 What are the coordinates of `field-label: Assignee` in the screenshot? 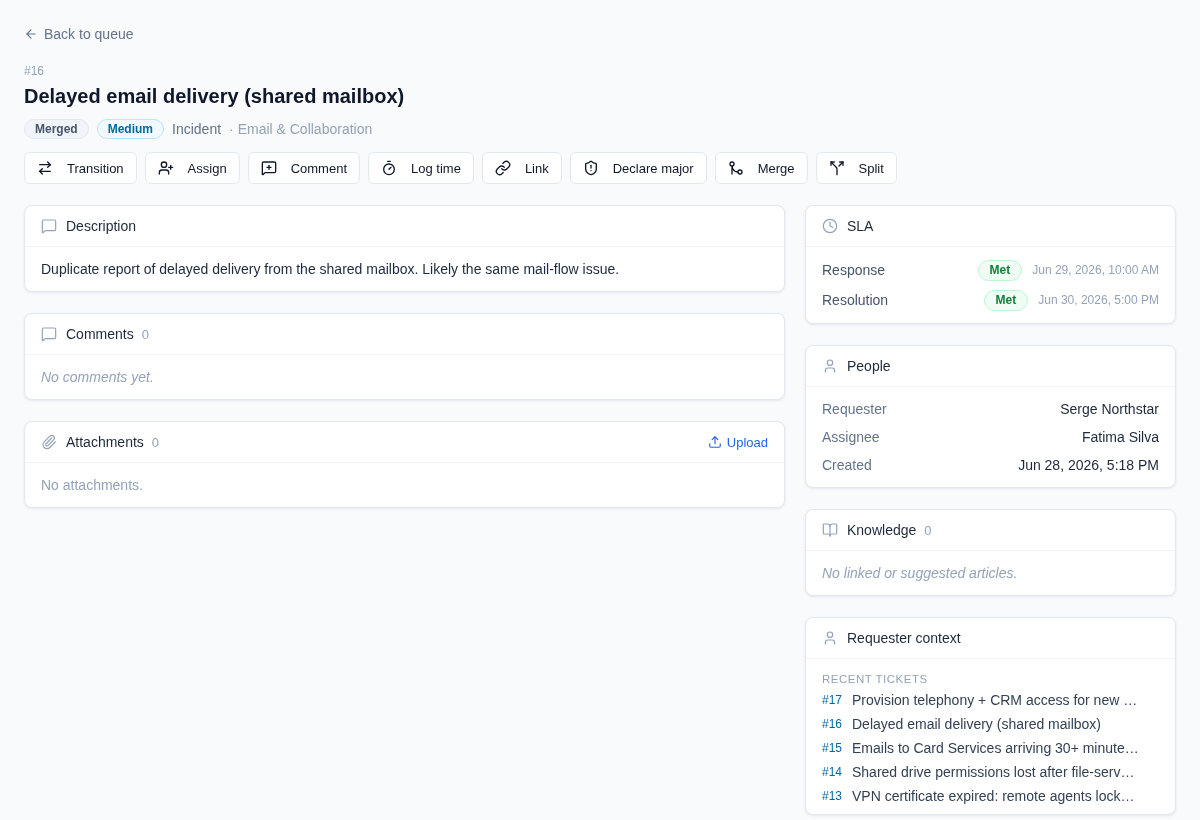 It's located at (851, 437).